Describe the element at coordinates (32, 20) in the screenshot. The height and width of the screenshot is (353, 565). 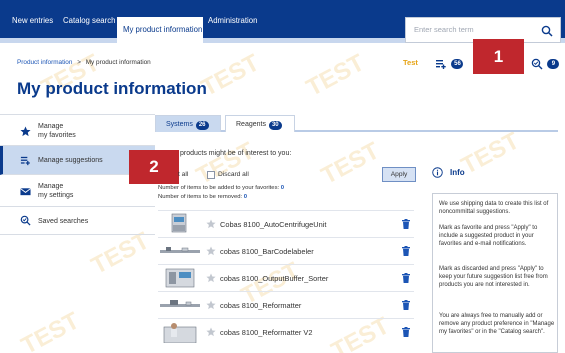
I see `nav-new-entries: New entries` at that location.